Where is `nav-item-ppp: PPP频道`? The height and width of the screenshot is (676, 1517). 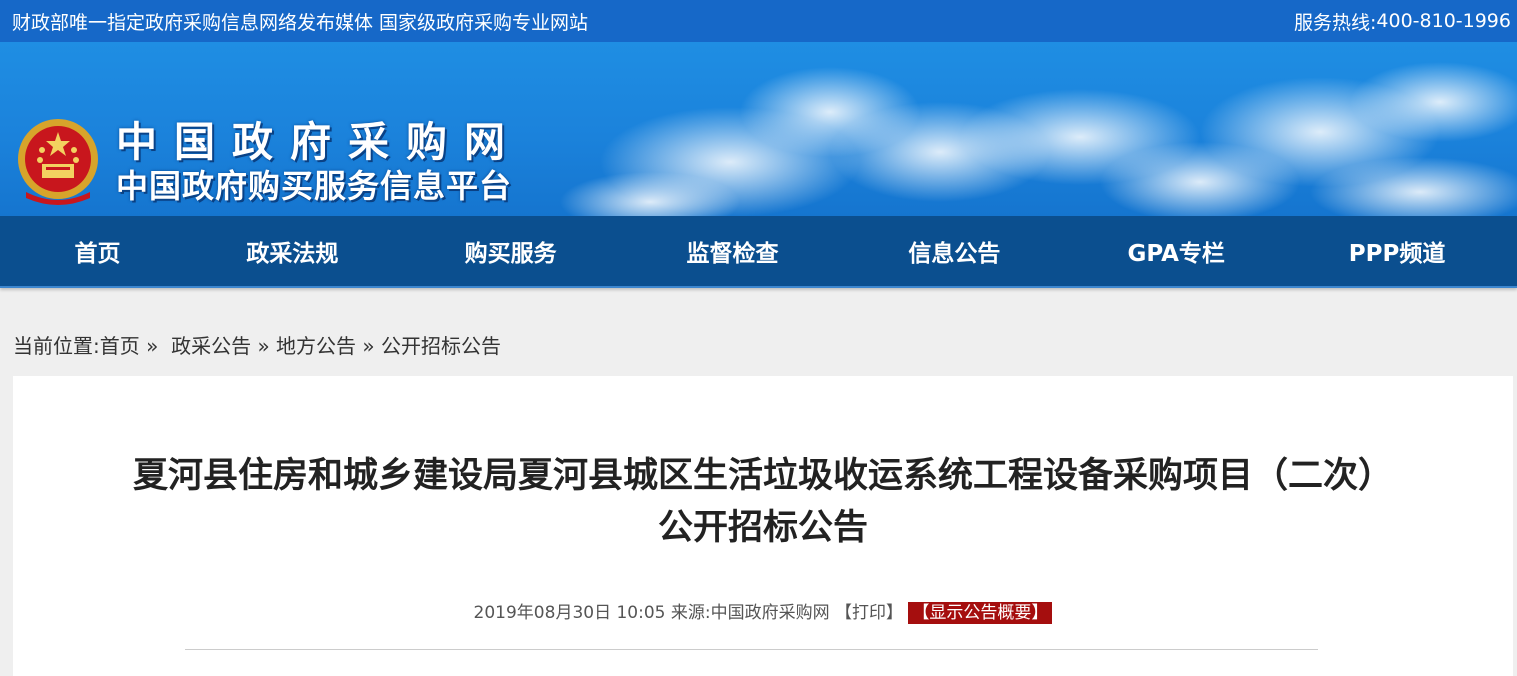
nav-item-ppp: PPP频道 is located at coordinates (1397, 251).